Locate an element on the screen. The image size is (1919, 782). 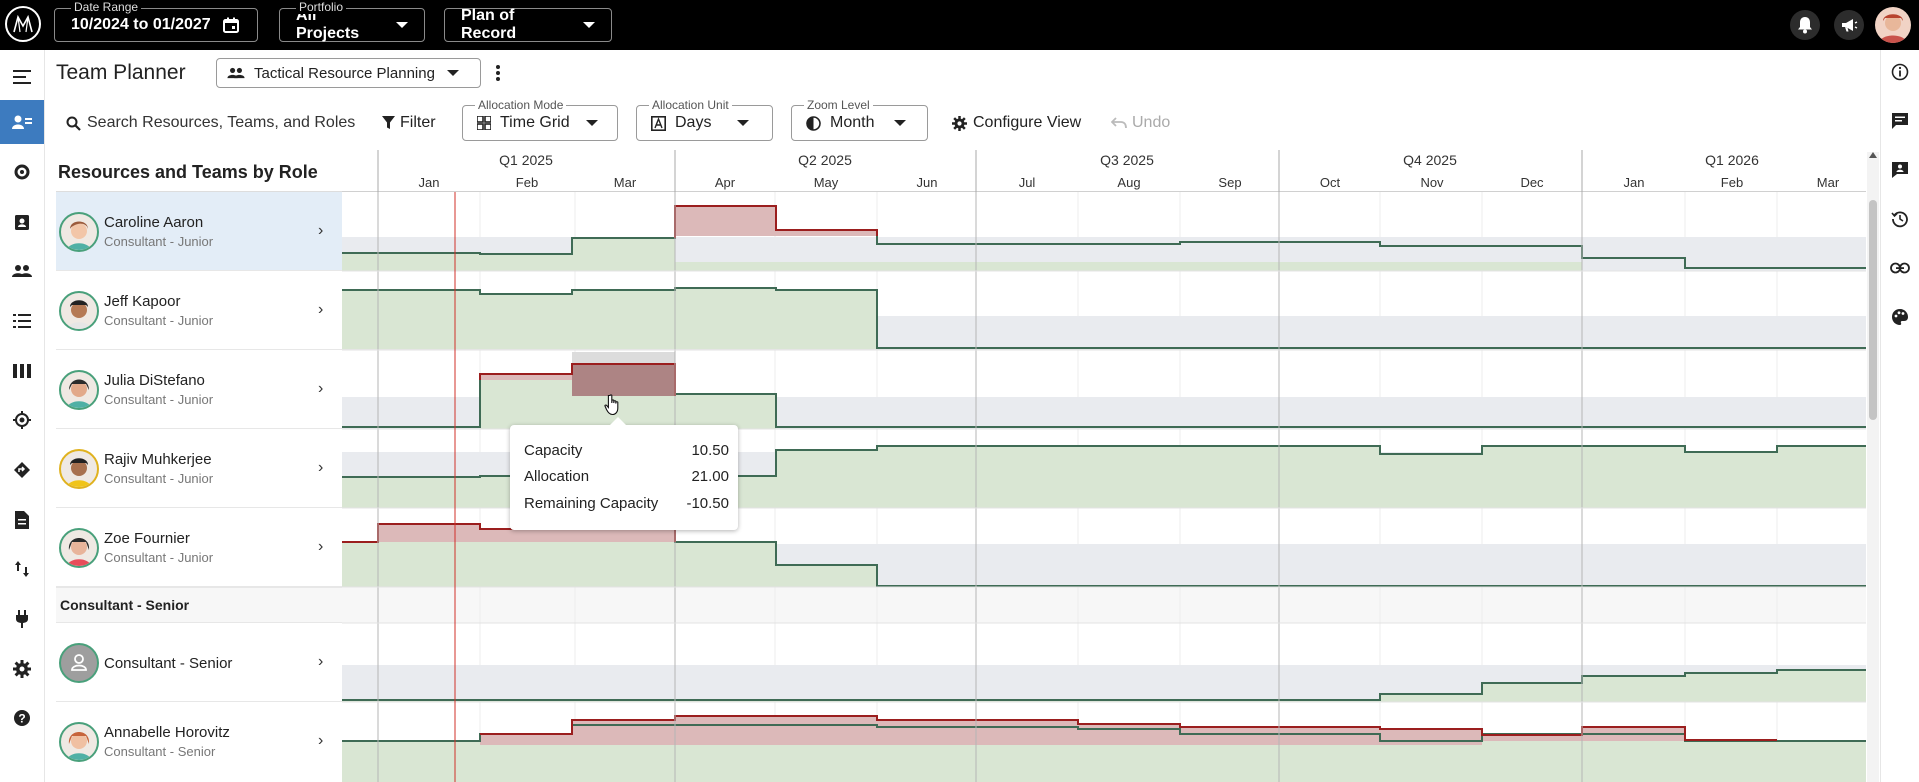
refresh-icon is located at coordinates (22, 172).